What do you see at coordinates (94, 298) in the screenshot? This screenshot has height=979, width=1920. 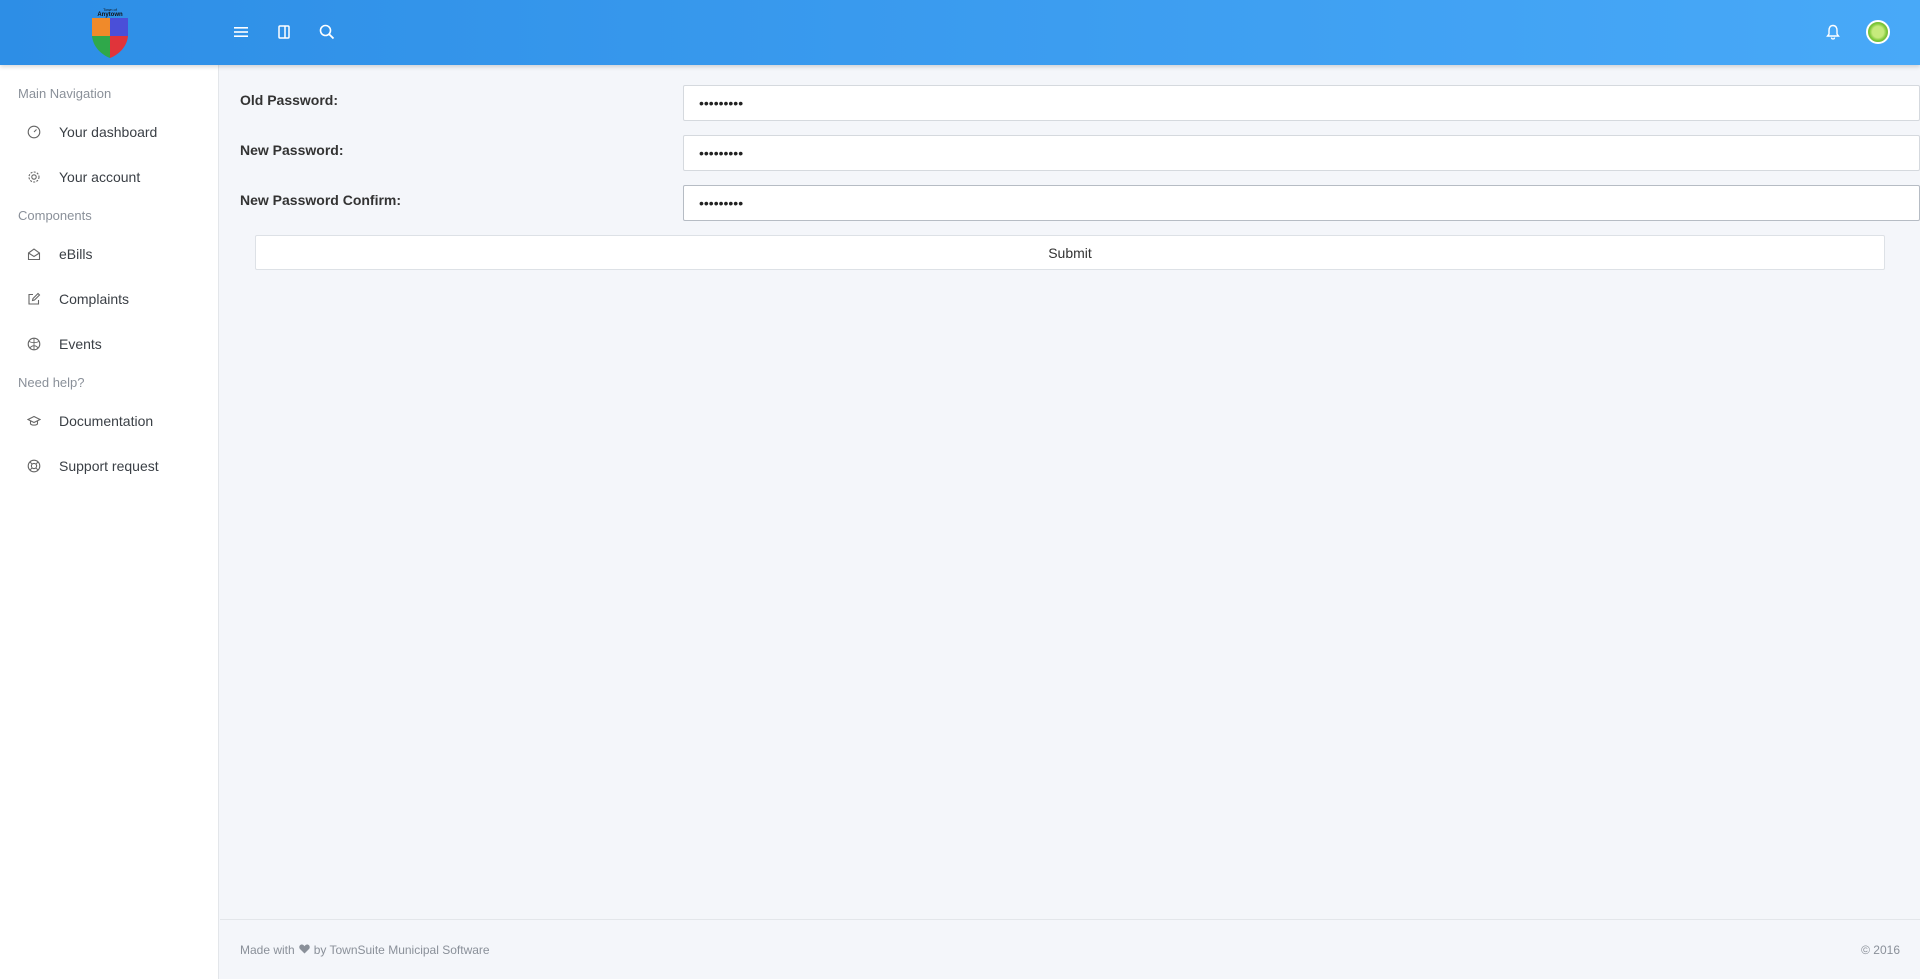 I see `sidebar-item-label: Complaints` at bounding box center [94, 298].